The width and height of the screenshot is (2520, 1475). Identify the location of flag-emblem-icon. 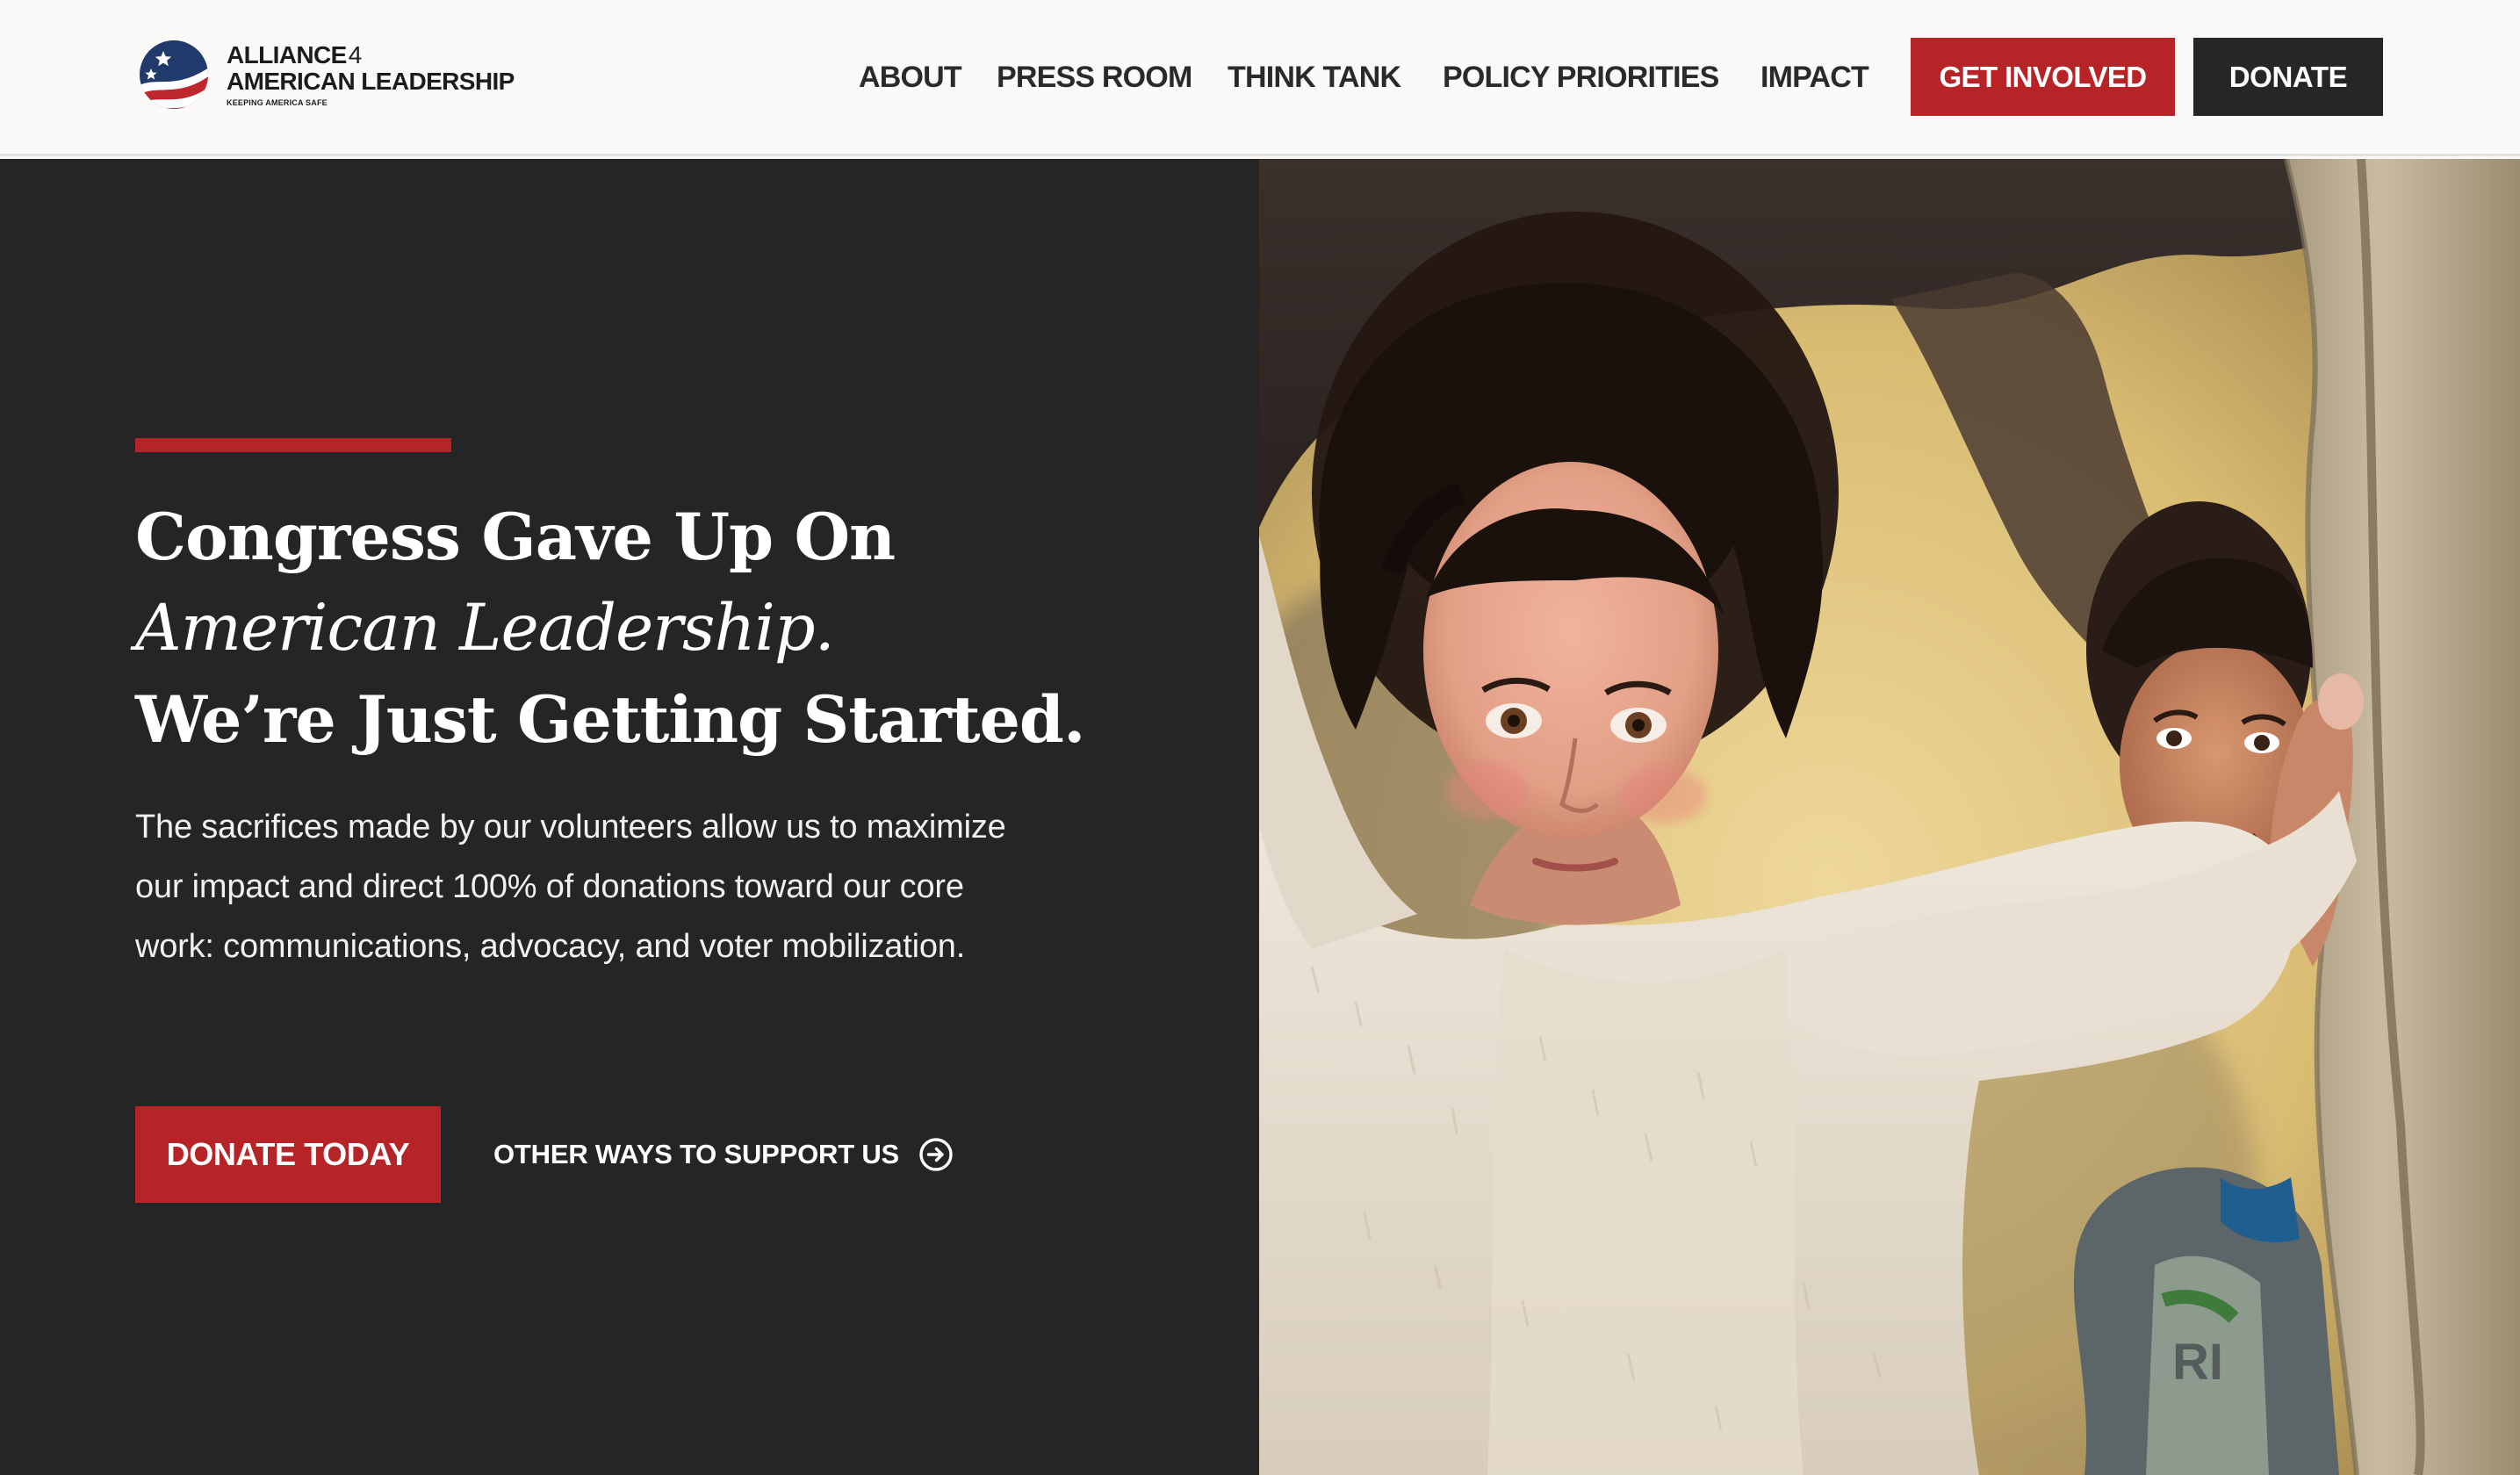
(174, 74).